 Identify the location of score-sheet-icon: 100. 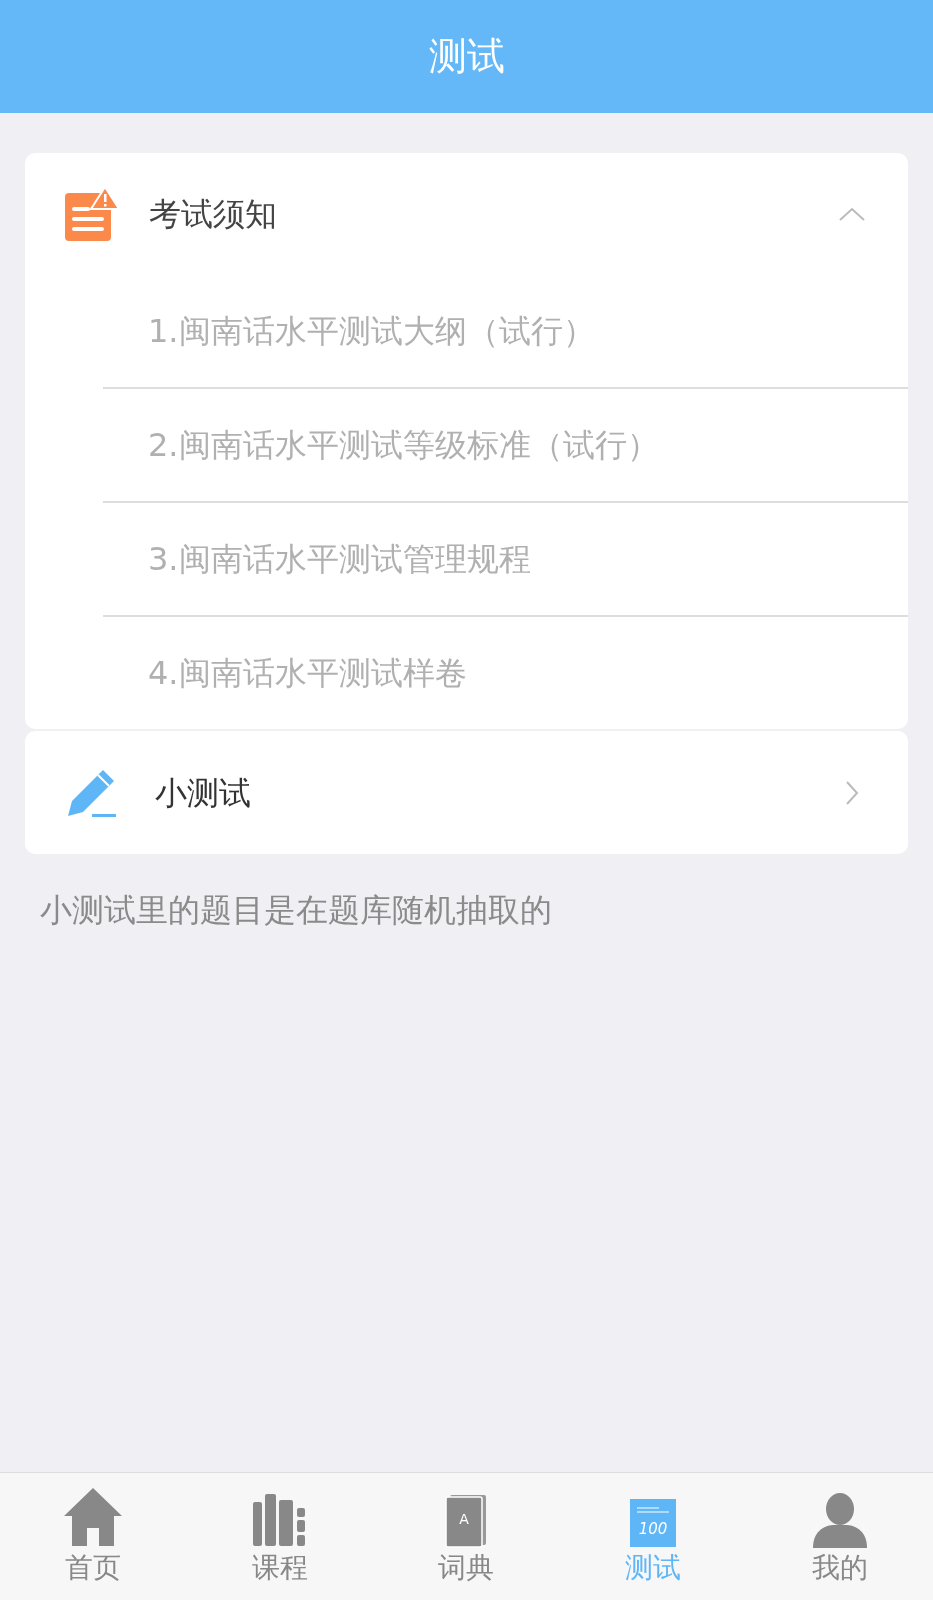
(653, 1523).